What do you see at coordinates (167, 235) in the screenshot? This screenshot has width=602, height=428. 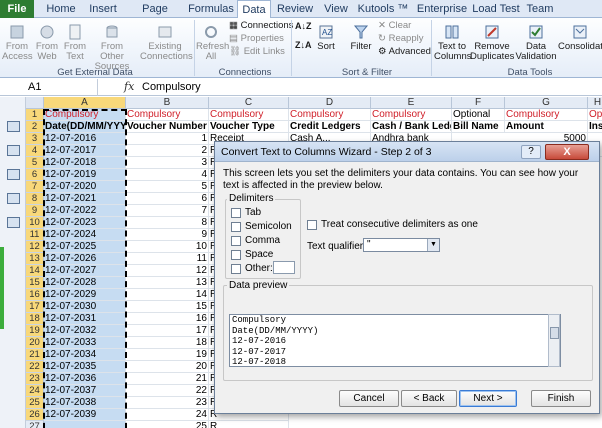 I see `voucher-number-cell: 9` at bounding box center [167, 235].